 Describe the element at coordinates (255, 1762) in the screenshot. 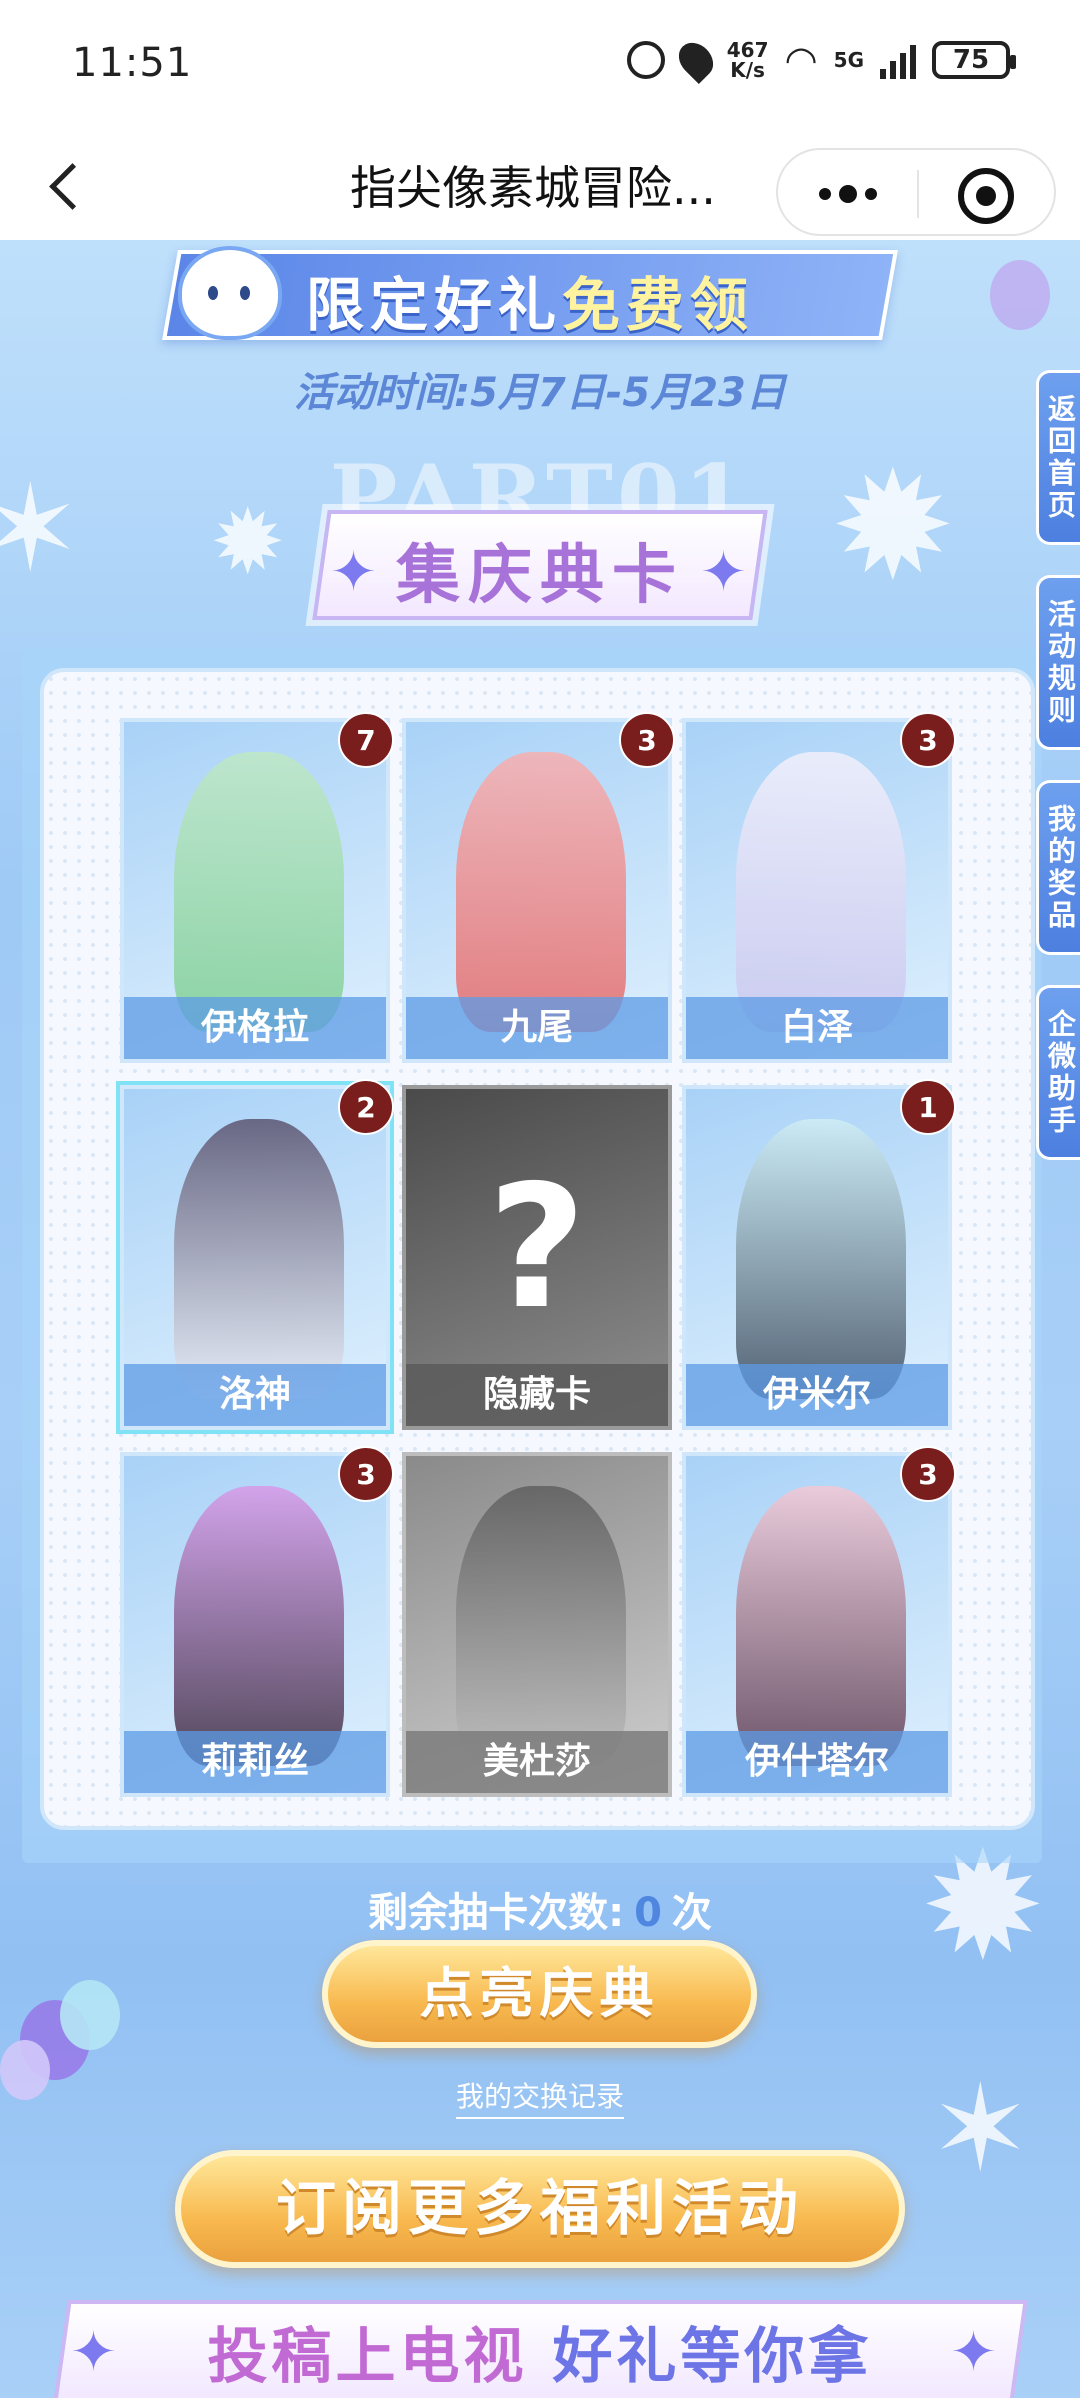

I see `card-label: 莉莉丝` at that location.